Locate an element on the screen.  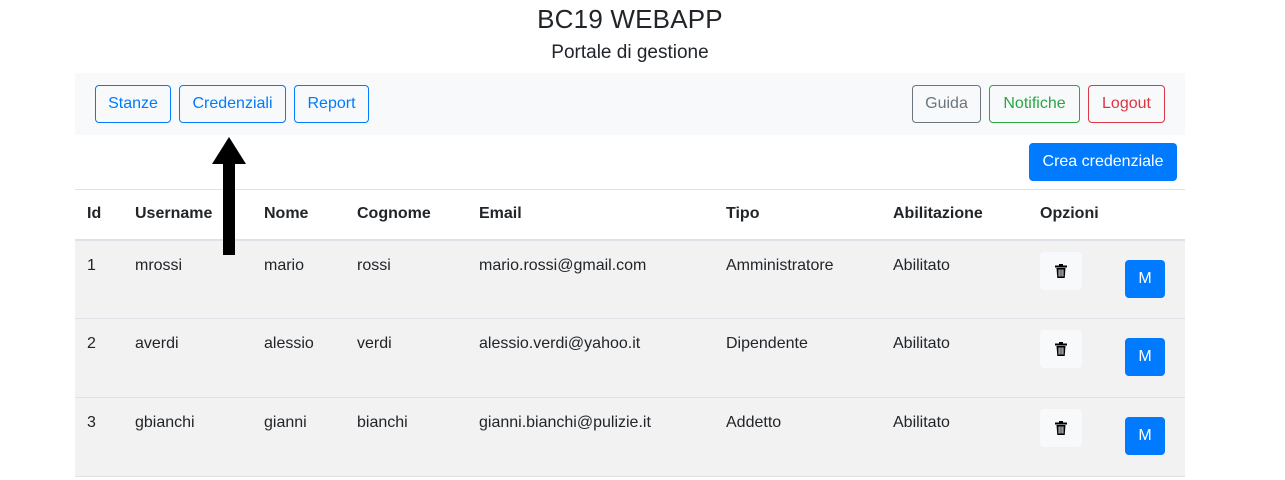
cell-id: 2 is located at coordinates (99, 358).